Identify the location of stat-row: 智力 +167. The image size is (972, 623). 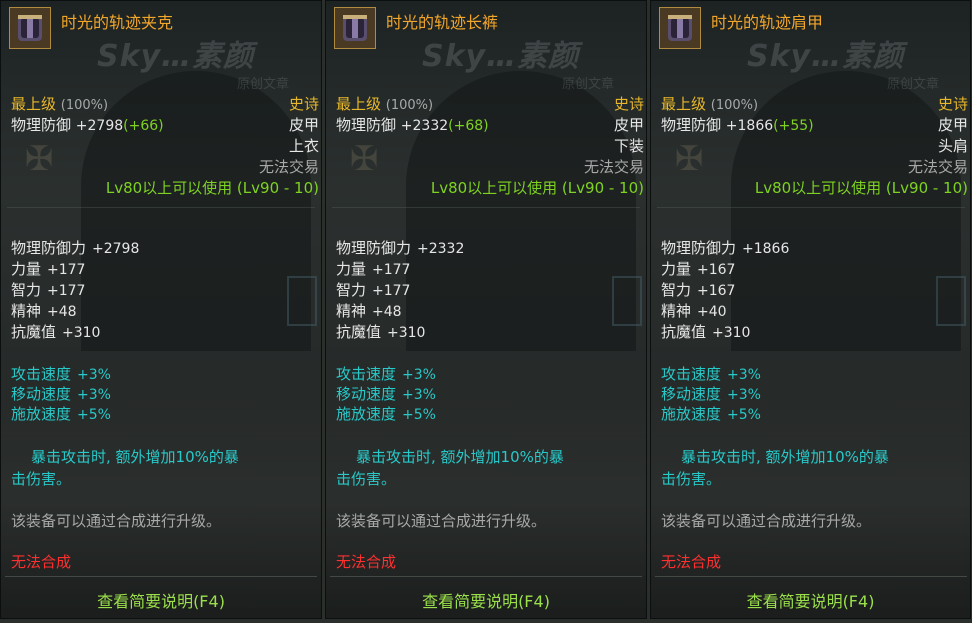
(698, 289).